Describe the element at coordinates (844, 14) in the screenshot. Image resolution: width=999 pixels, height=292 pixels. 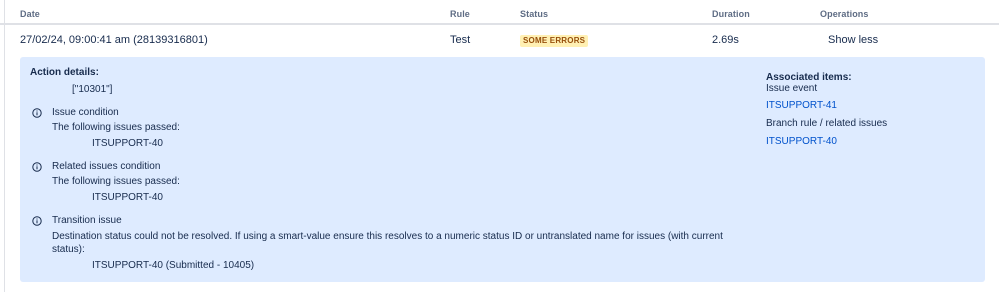
I see `column-header-operations: Operations` at that location.